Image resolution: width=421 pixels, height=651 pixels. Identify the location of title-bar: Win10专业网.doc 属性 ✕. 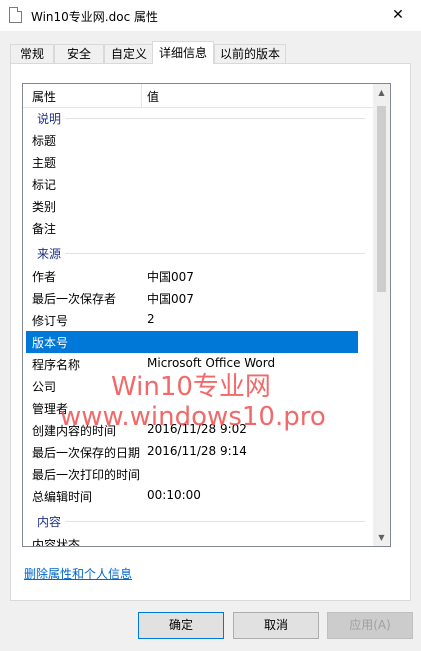
(210, 15).